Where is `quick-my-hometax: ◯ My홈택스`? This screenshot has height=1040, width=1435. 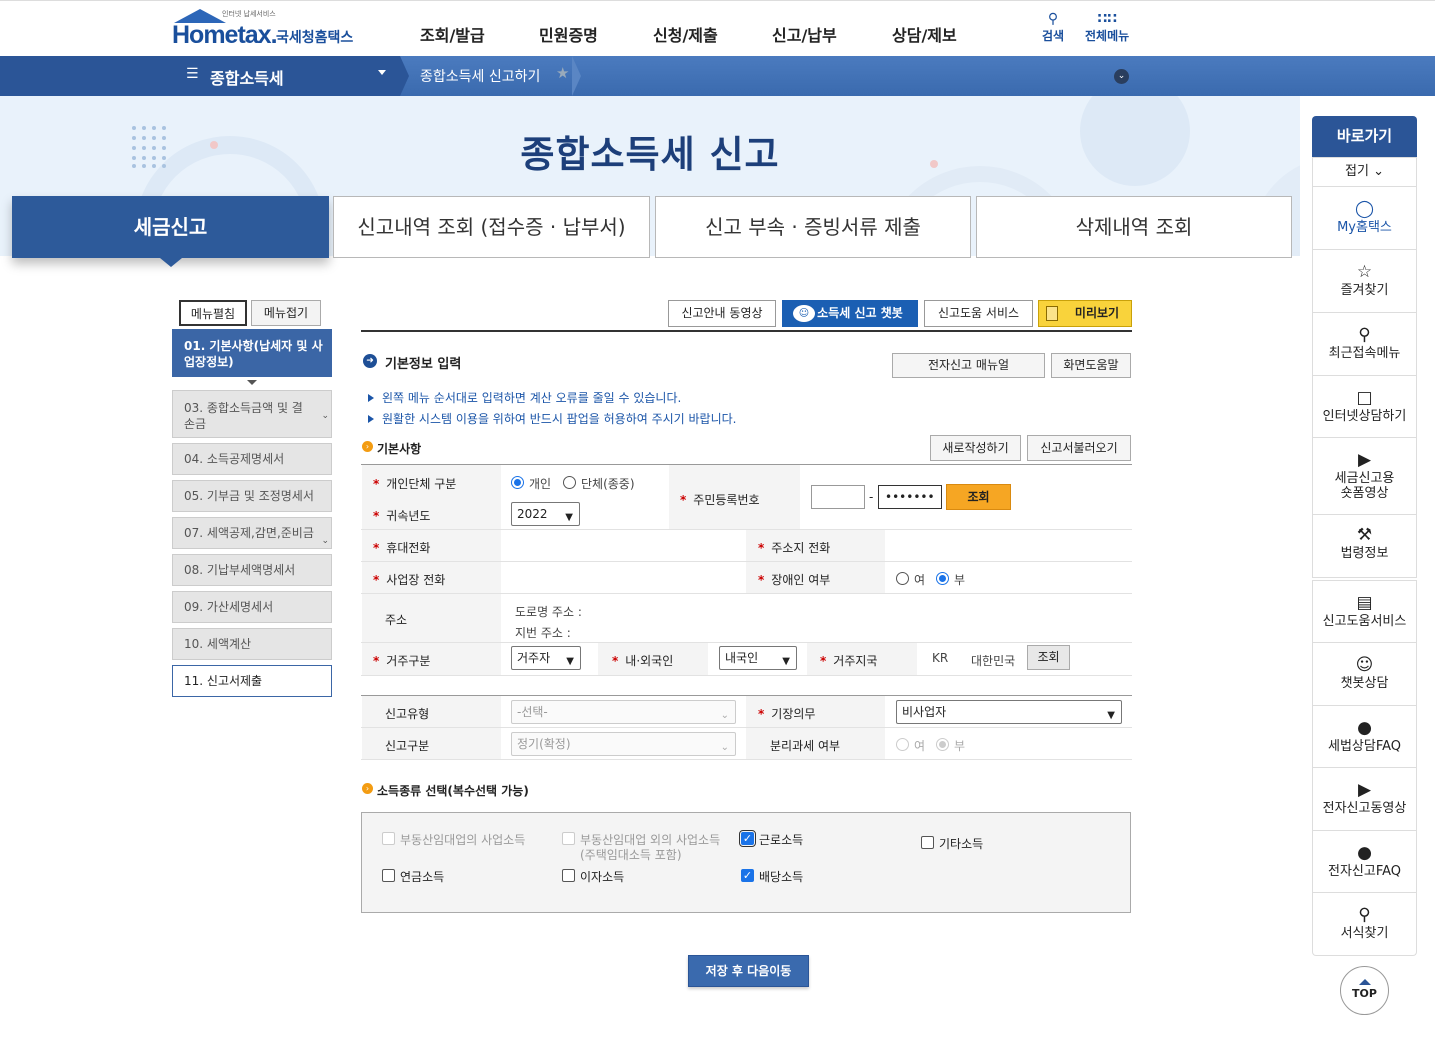 quick-my-hometax: ◯ My홈택스 is located at coordinates (1364, 218).